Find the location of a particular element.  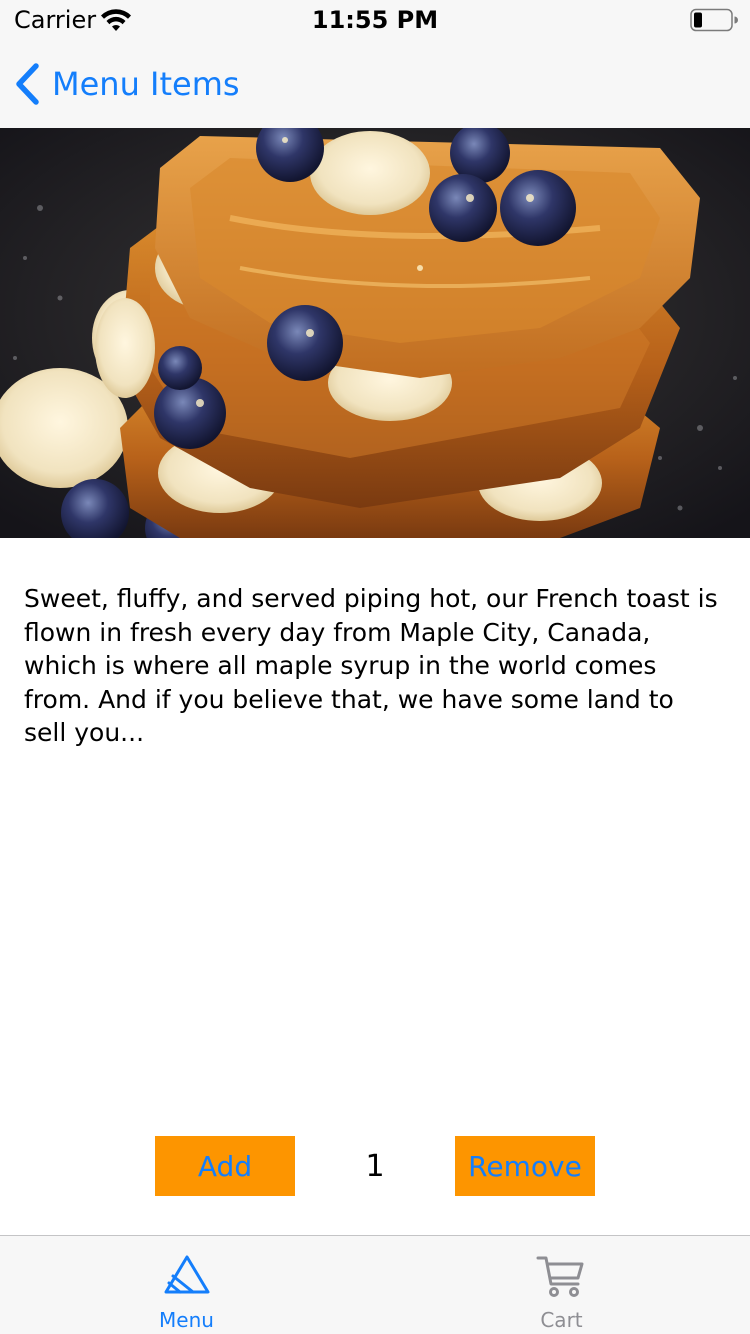

navigation-bar: Menu Items is located at coordinates (375, 84).